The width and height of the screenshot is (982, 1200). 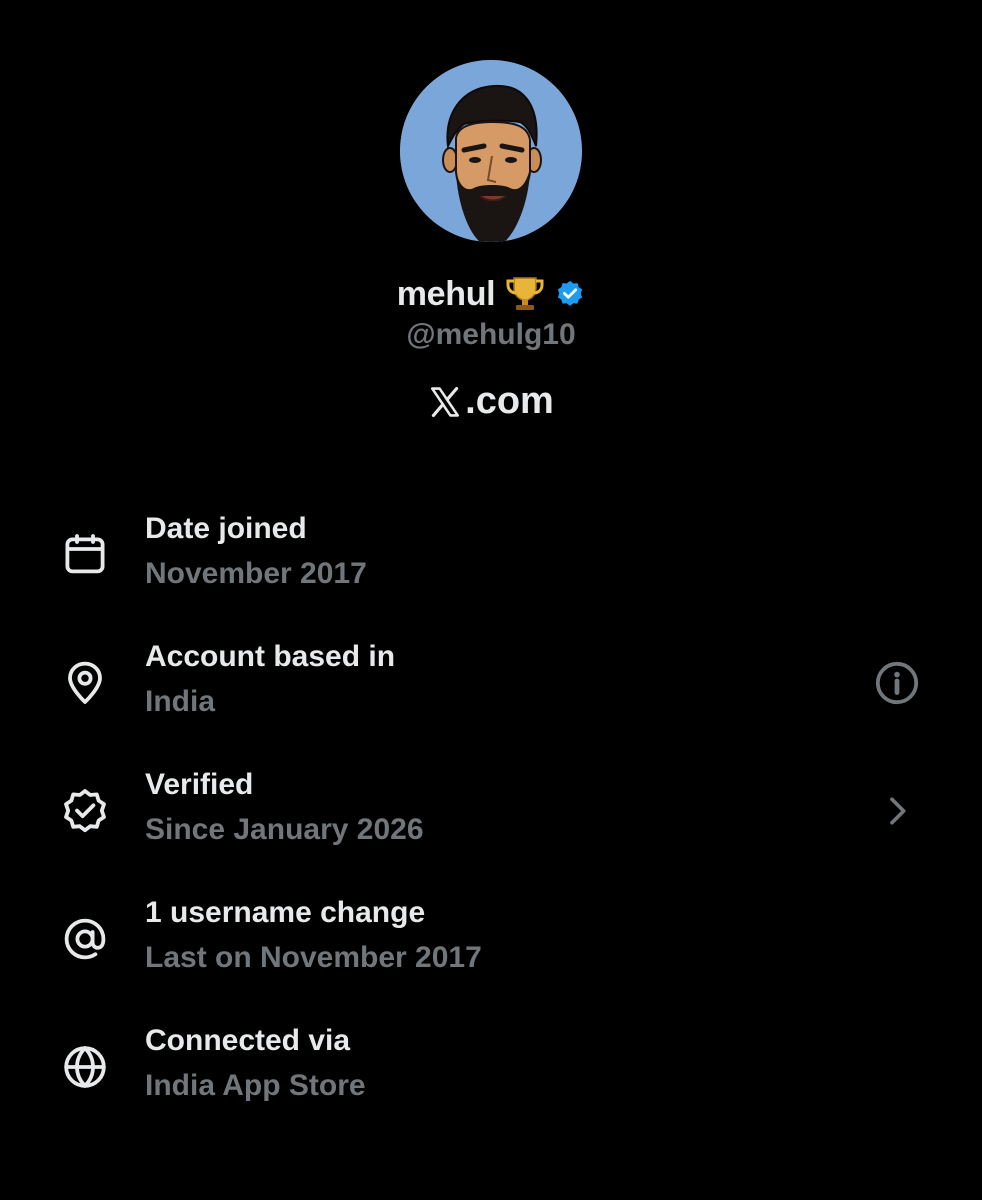 What do you see at coordinates (256, 573) in the screenshot?
I see `date-joined-value: November 2017` at bounding box center [256, 573].